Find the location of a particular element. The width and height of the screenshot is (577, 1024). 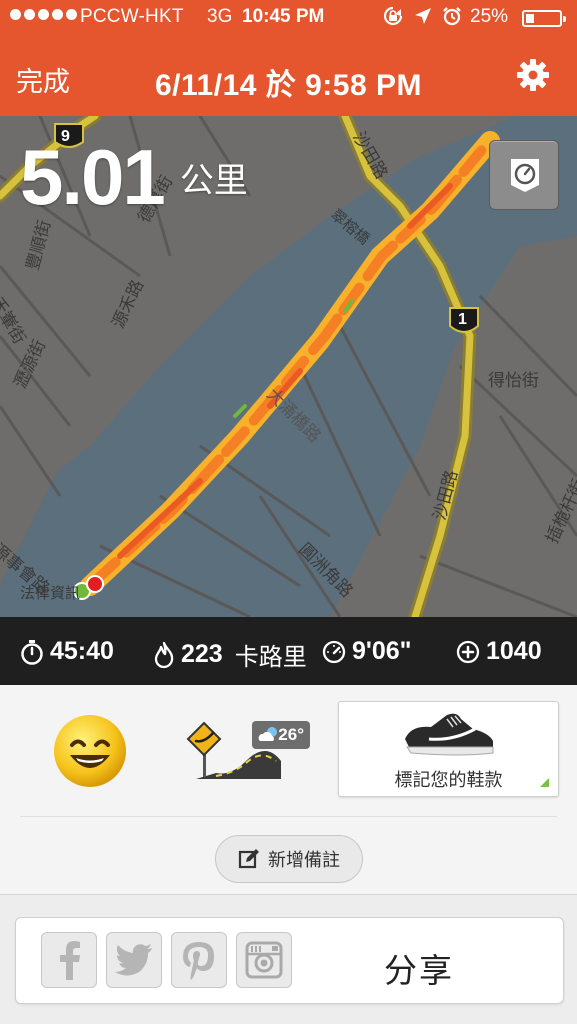

facebook-share-button is located at coordinates (69, 960).